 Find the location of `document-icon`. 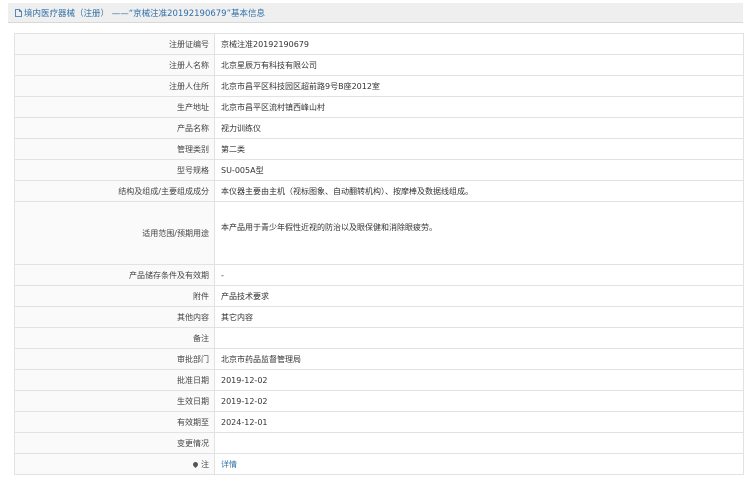

document-icon is located at coordinates (18, 12).